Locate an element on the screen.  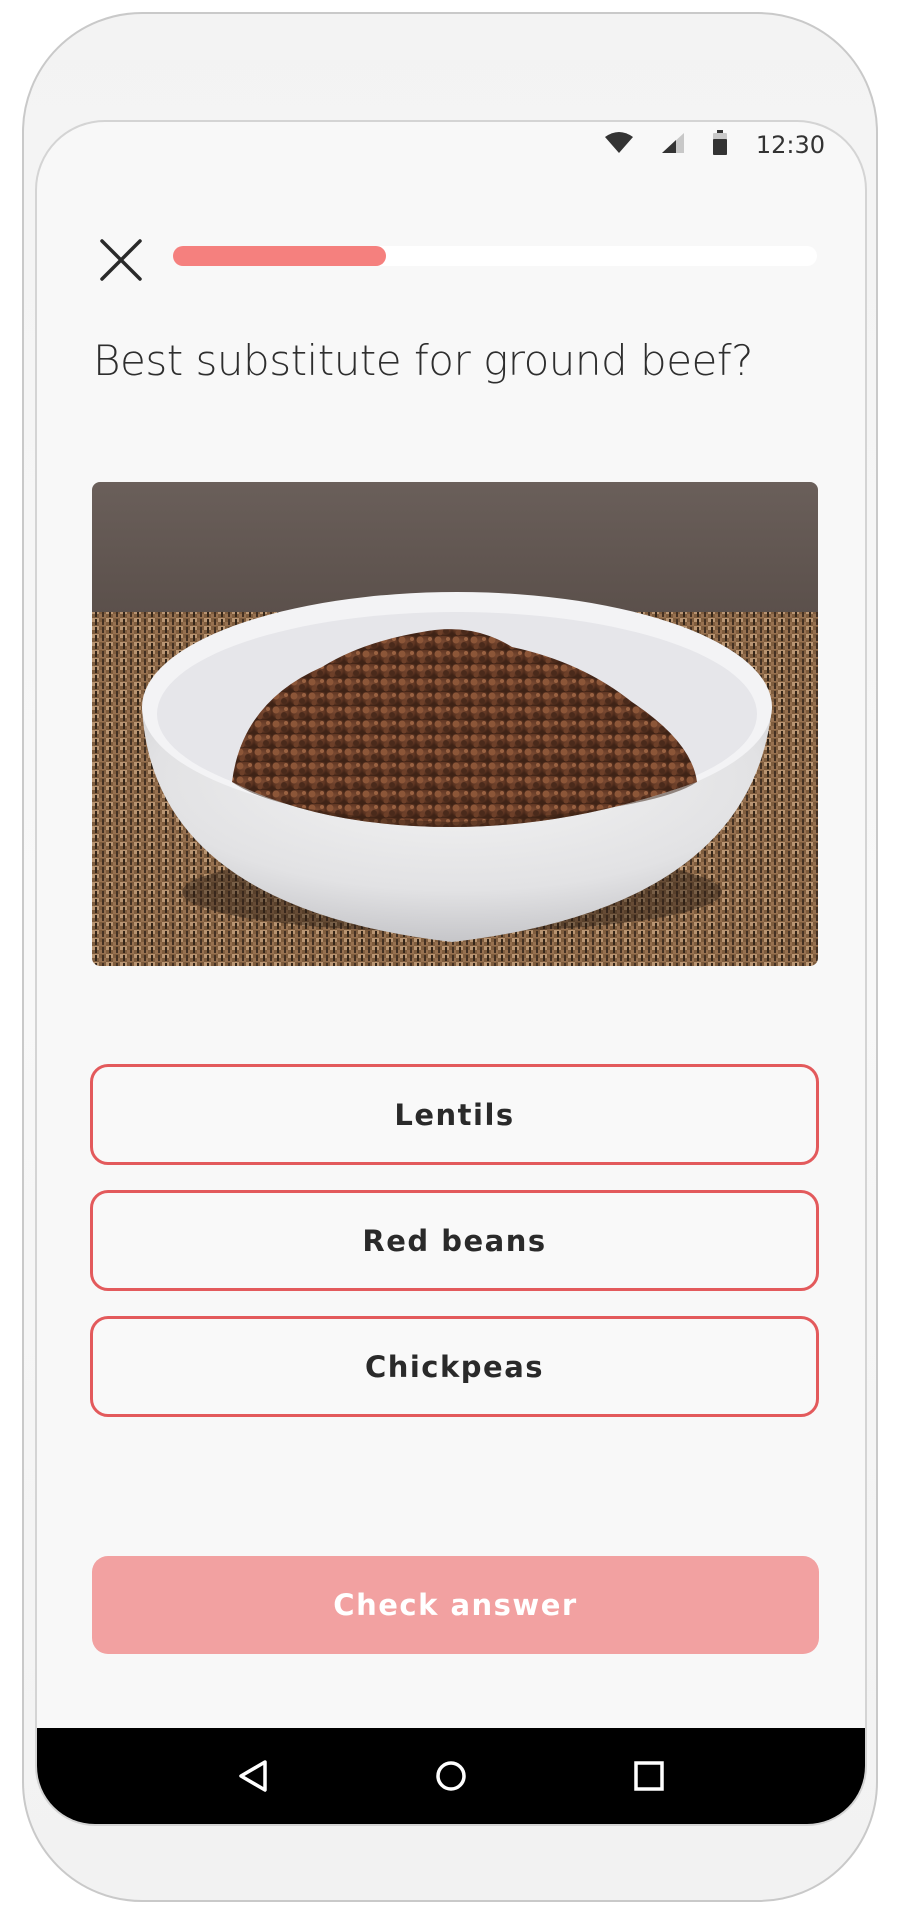
back-button is located at coordinates (253, 1776).